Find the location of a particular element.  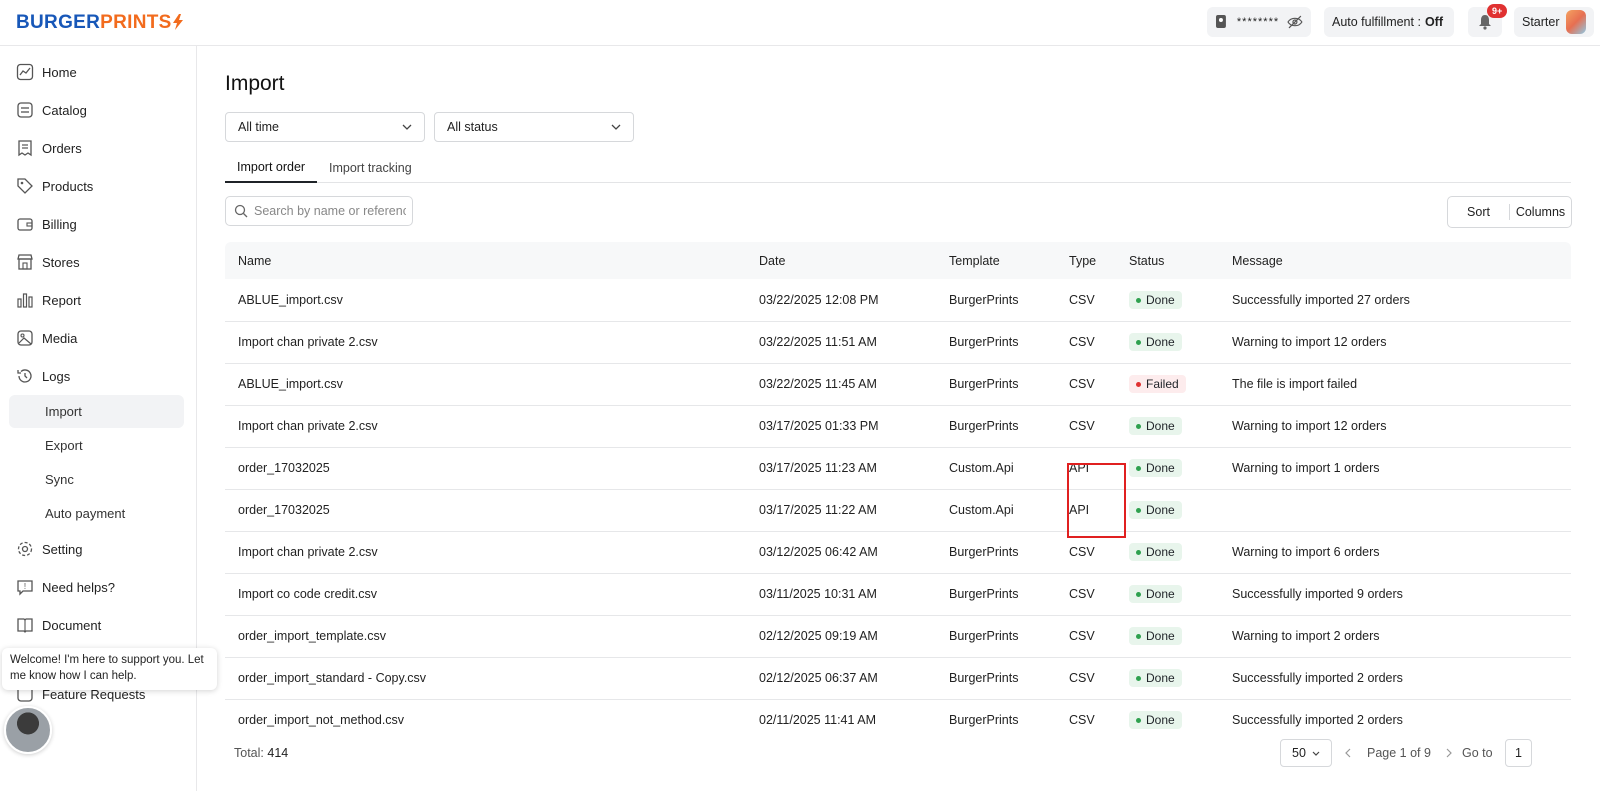

sidebar-item-stores: Stores is located at coordinates (48, 262).